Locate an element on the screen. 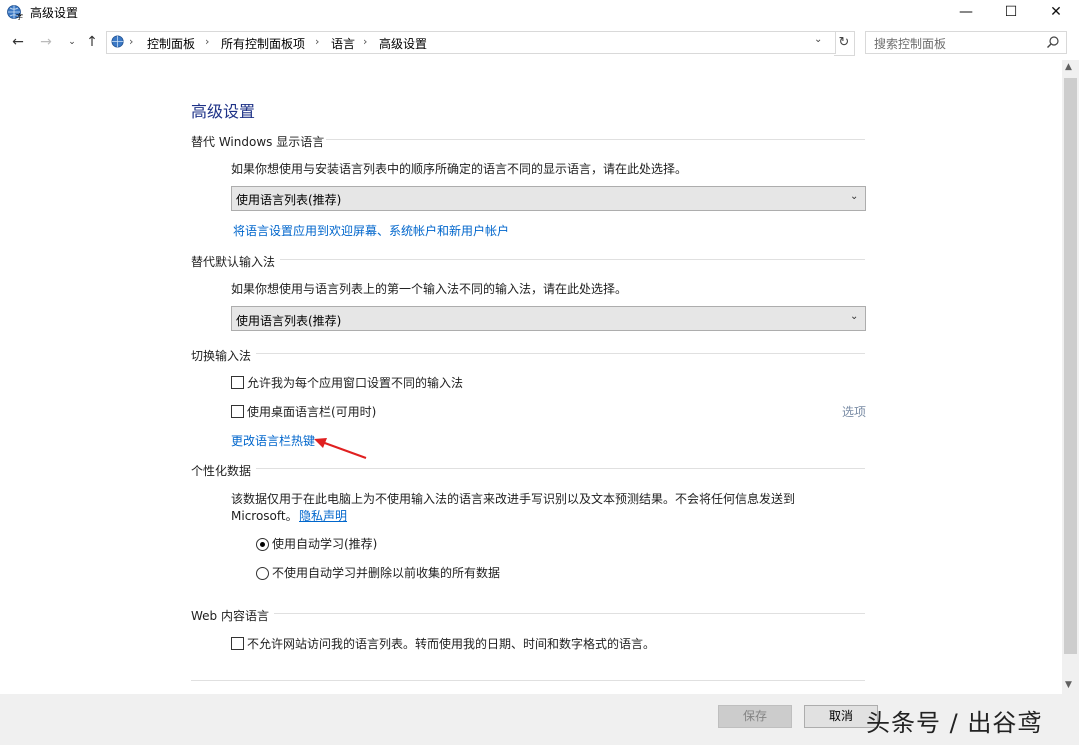 The width and height of the screenshot is (1079, 745). maximize-button: ☐ is located at coordinates (1011, 13).